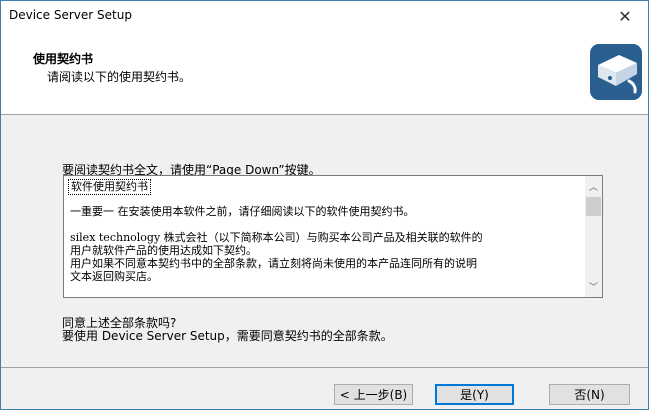 The width and height of the screenshot is (649, 410). What do you see at coordinates (163, 250) in the screenshot?
I see `license-paragraph: 用户就软件产品的使用达成如下契约。` at bounding box center [163, 250].